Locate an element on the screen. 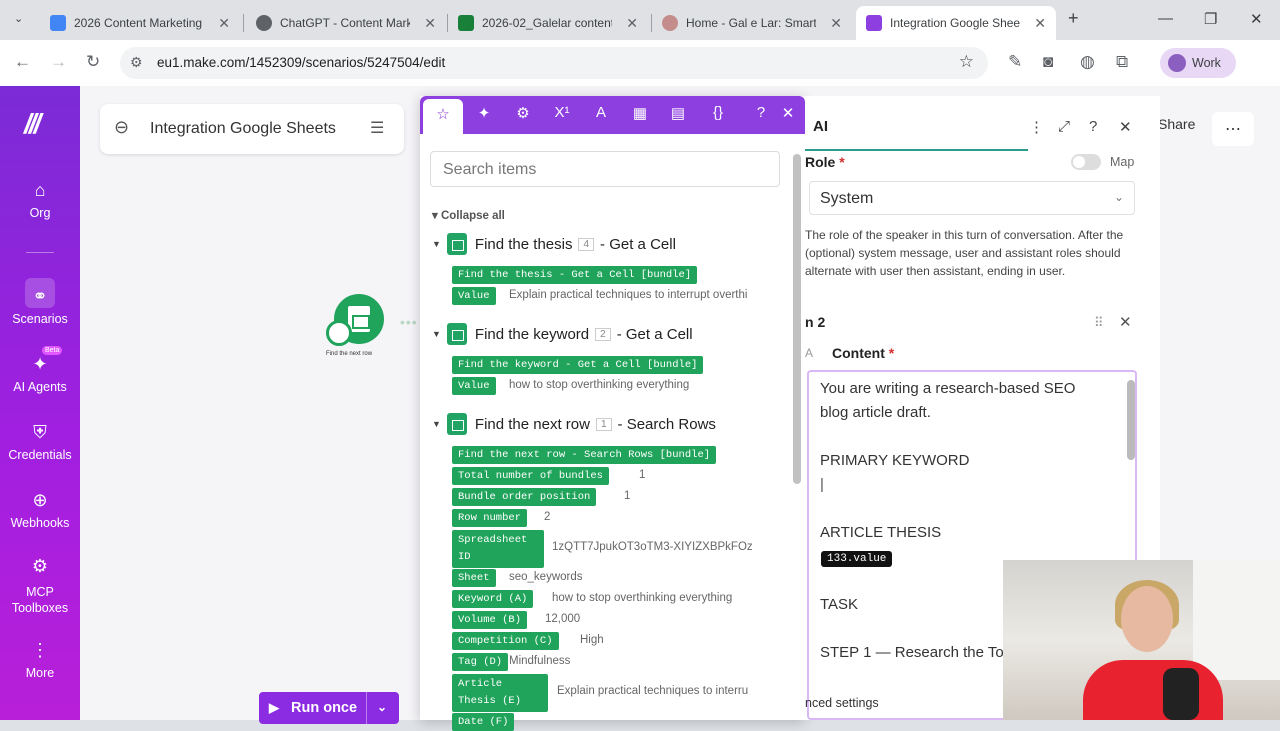 The image size is (1280, 731). field-chip: Date (F) is located at coordinates (483, 722).